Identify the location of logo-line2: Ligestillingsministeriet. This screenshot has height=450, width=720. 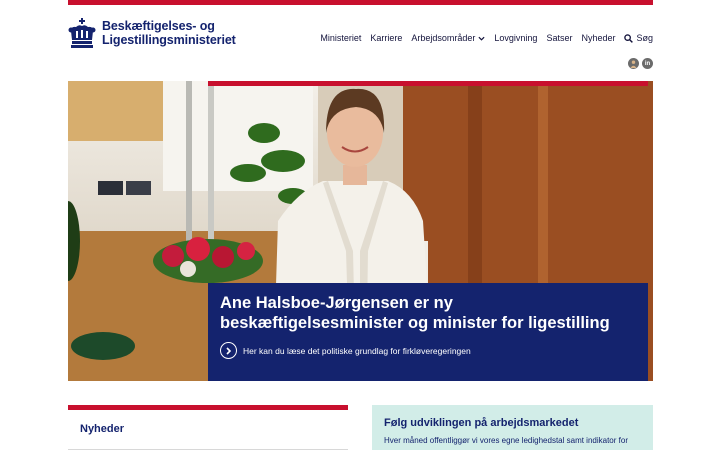
(169, 40).